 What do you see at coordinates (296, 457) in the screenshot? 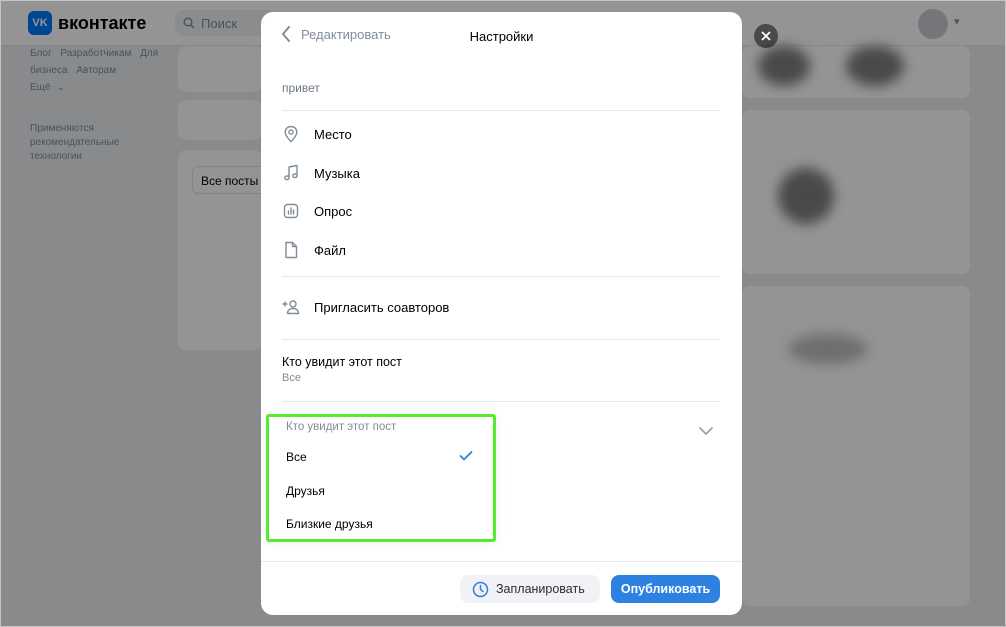
I see `dropdown-option-label: Все` at bounding box center [296, 457].